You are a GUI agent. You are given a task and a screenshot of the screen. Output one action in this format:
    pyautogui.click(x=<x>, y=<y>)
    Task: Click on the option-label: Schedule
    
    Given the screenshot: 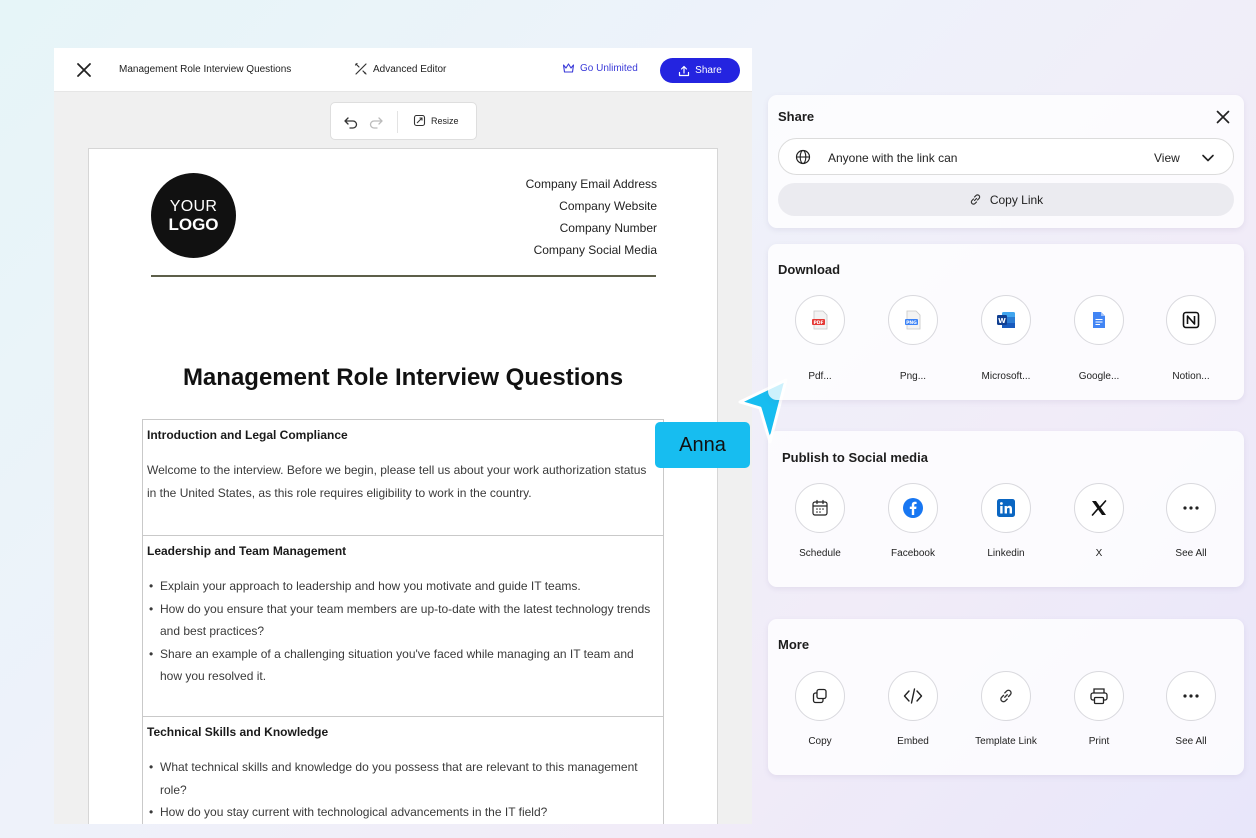 What is the action you would take?
    pyautogui.click(x=820, y=553)
    